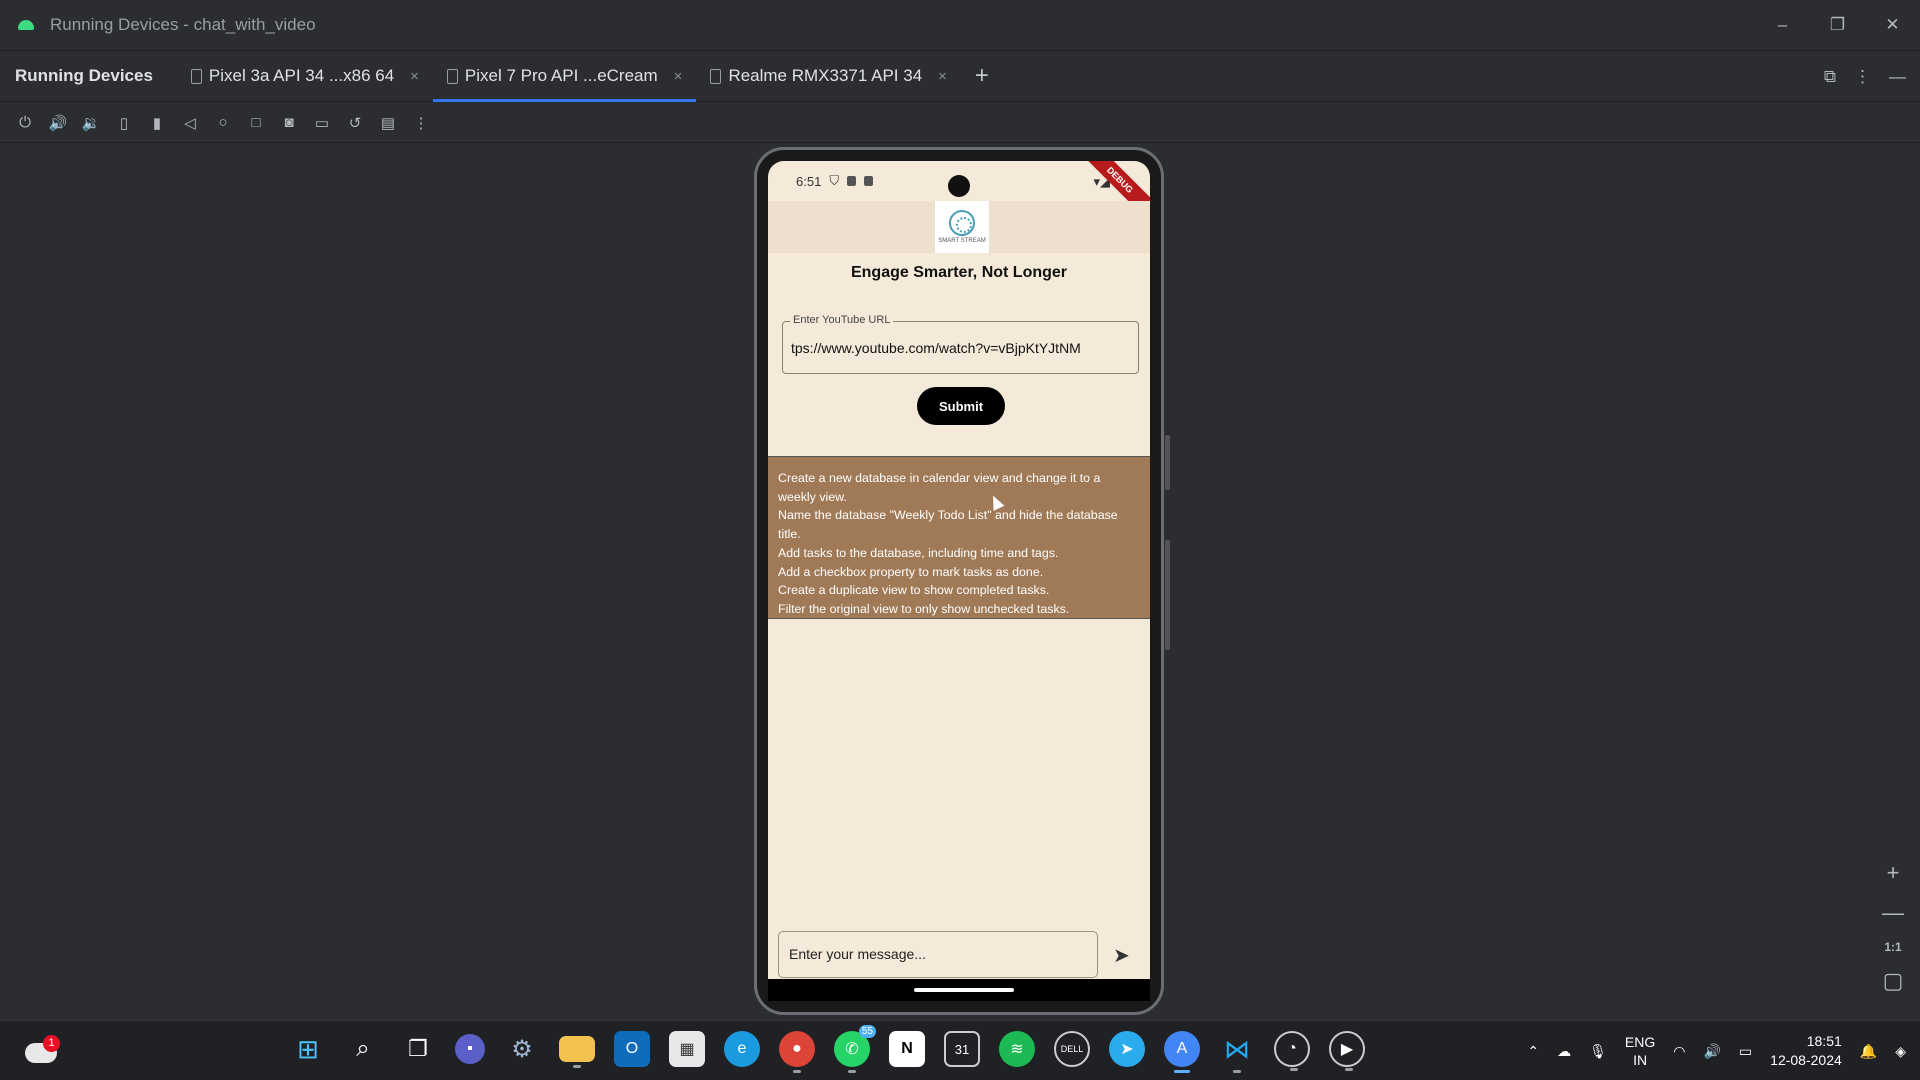 The height and width of the screenshot is (1080, 1920). What do you see at coordinates (1533, 1051) in the screenshot?
I see `chevron-up-icon: ⌃` at bounding box center [1533, 1051].